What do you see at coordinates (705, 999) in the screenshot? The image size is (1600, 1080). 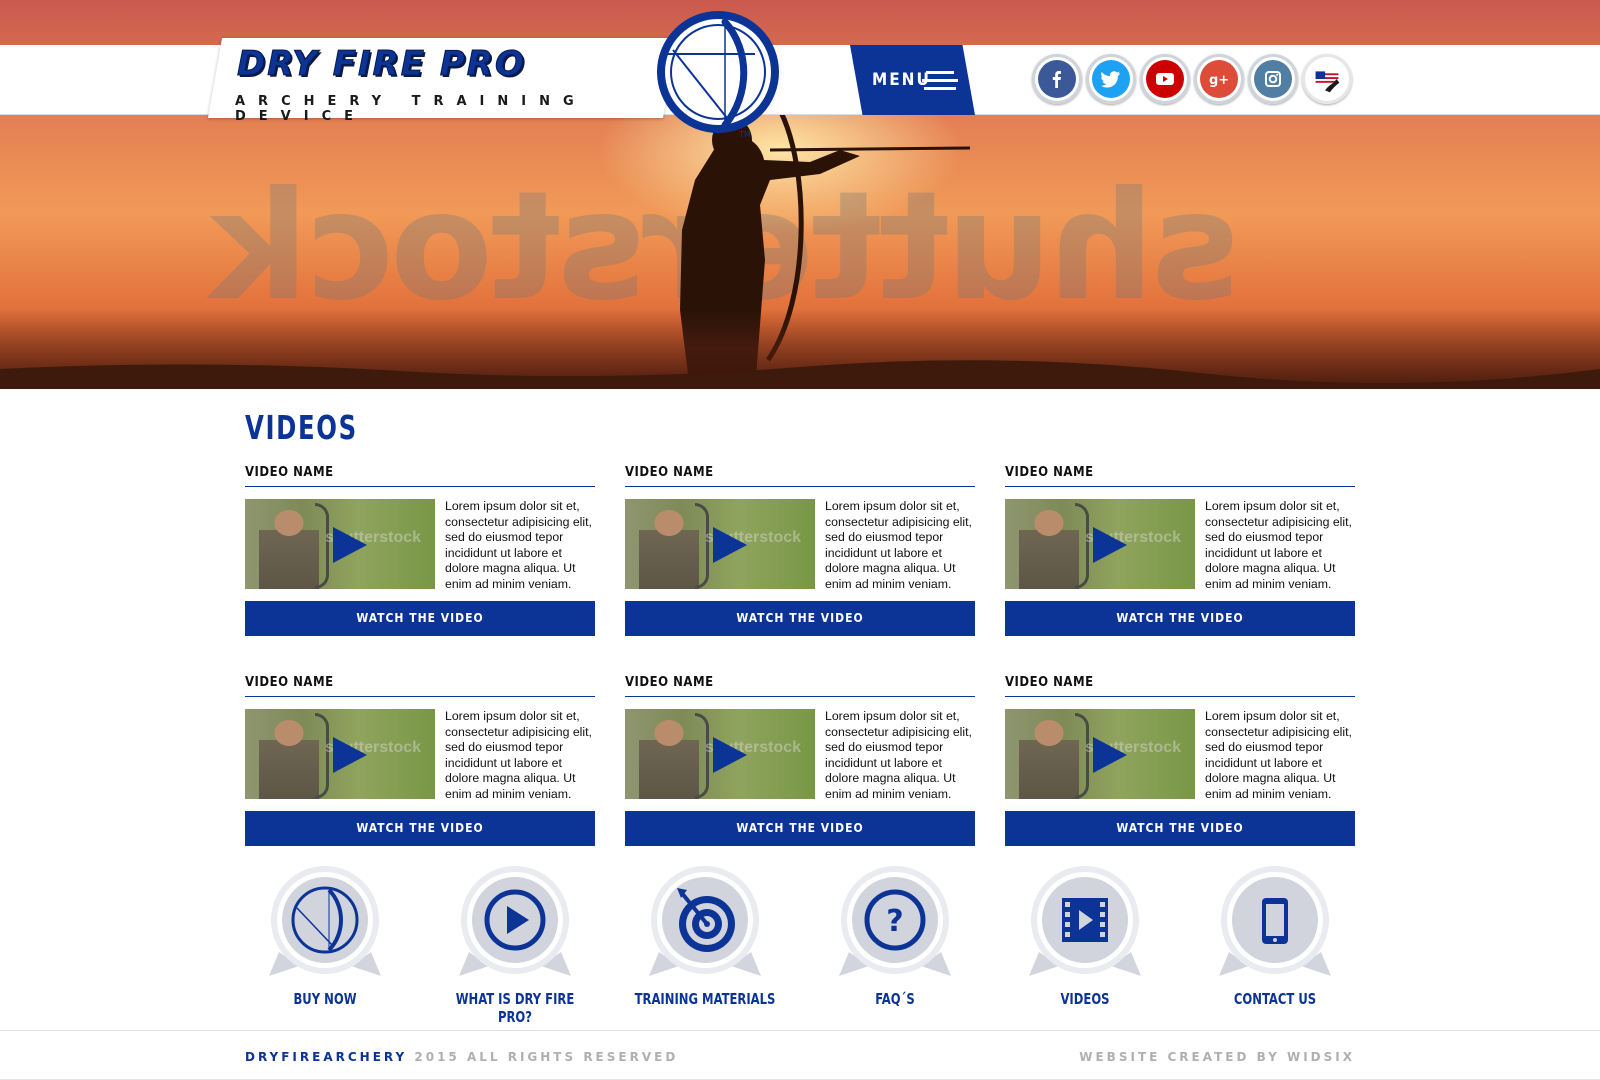 I see `nav-label: TRAINING MATERIALS` at bounding box center [705, 999].